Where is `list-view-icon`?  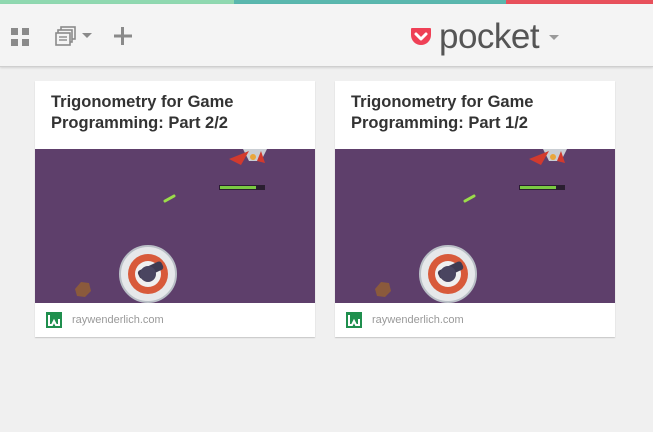
list-view-icon is located at coordinates (65, 36).